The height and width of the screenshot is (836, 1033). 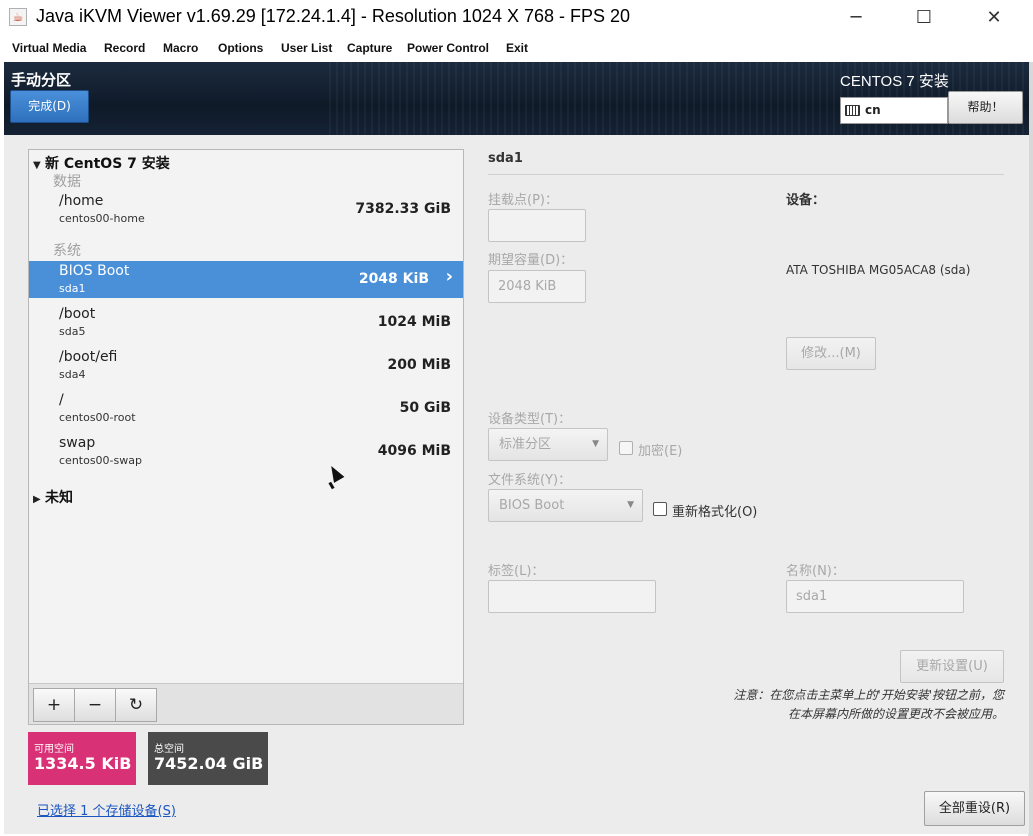 What do you see at coordinates (246, 408) in the screenshot?
I see `partition-row: / centos00-root 50 GiB` at bounding box center [246, 408].